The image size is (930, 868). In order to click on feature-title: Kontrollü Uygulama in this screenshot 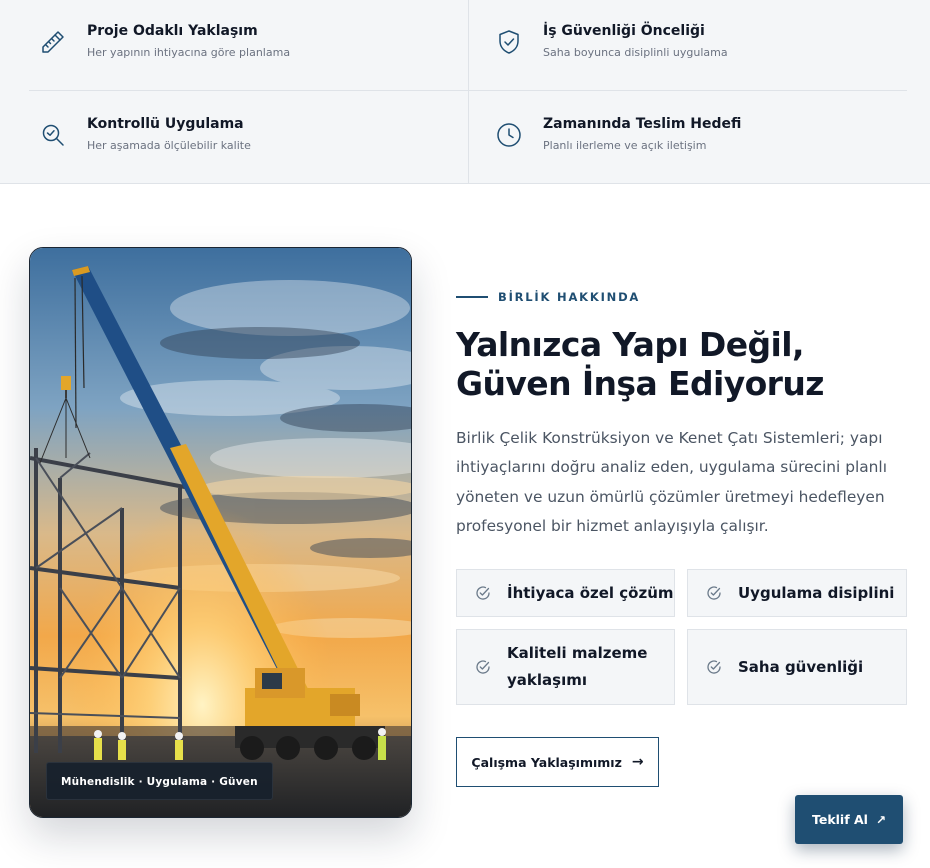, I will do `click(165, 124)`.